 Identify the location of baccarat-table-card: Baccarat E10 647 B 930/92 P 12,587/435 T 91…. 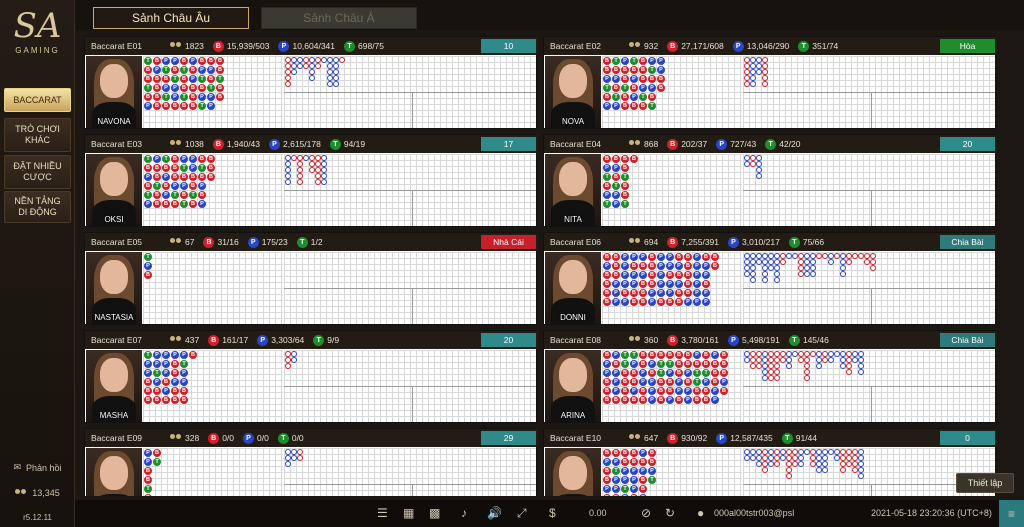
(770, 462).